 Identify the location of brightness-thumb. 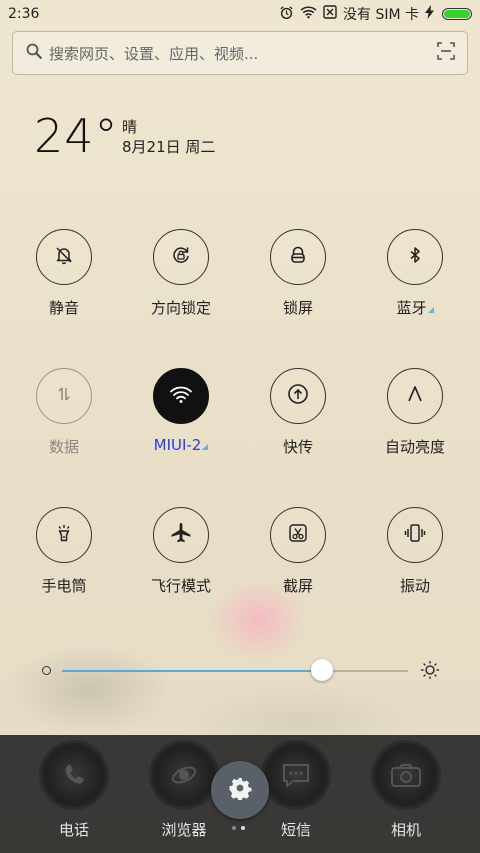
(321, 670).